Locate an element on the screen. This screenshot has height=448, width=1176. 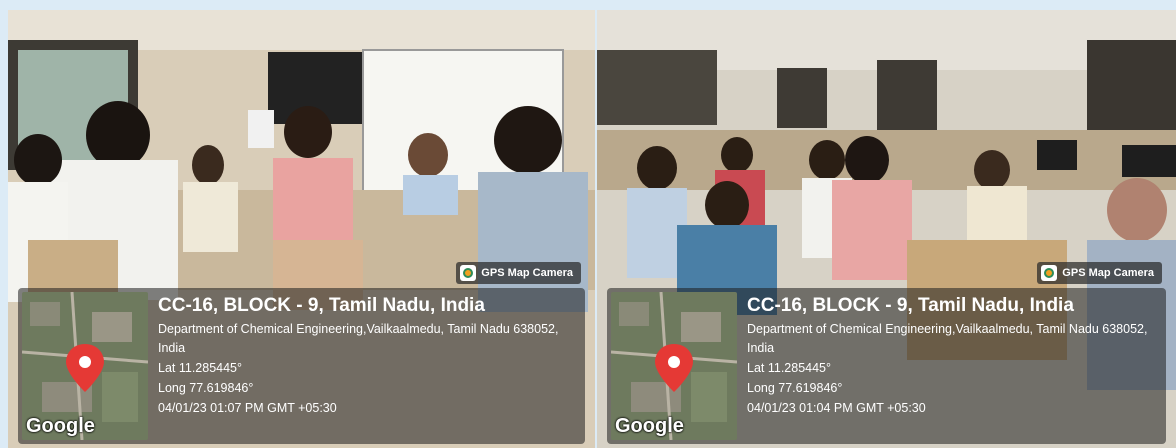
timestamp: 04/01/23 01:07 PM GMT +05:30 is located at coordinates (247, 408).